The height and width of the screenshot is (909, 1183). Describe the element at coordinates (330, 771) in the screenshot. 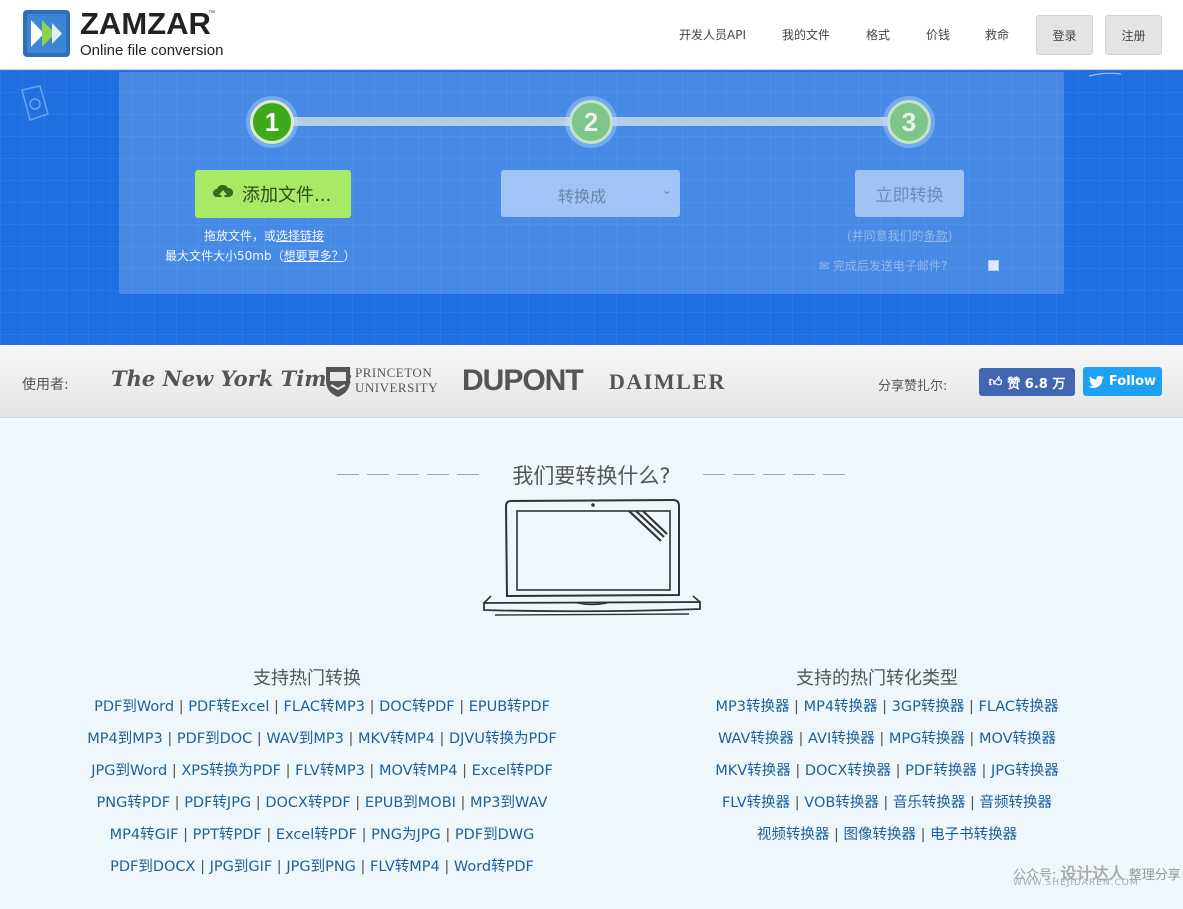

I see `conversion-link: FLV转MP3` at that location.